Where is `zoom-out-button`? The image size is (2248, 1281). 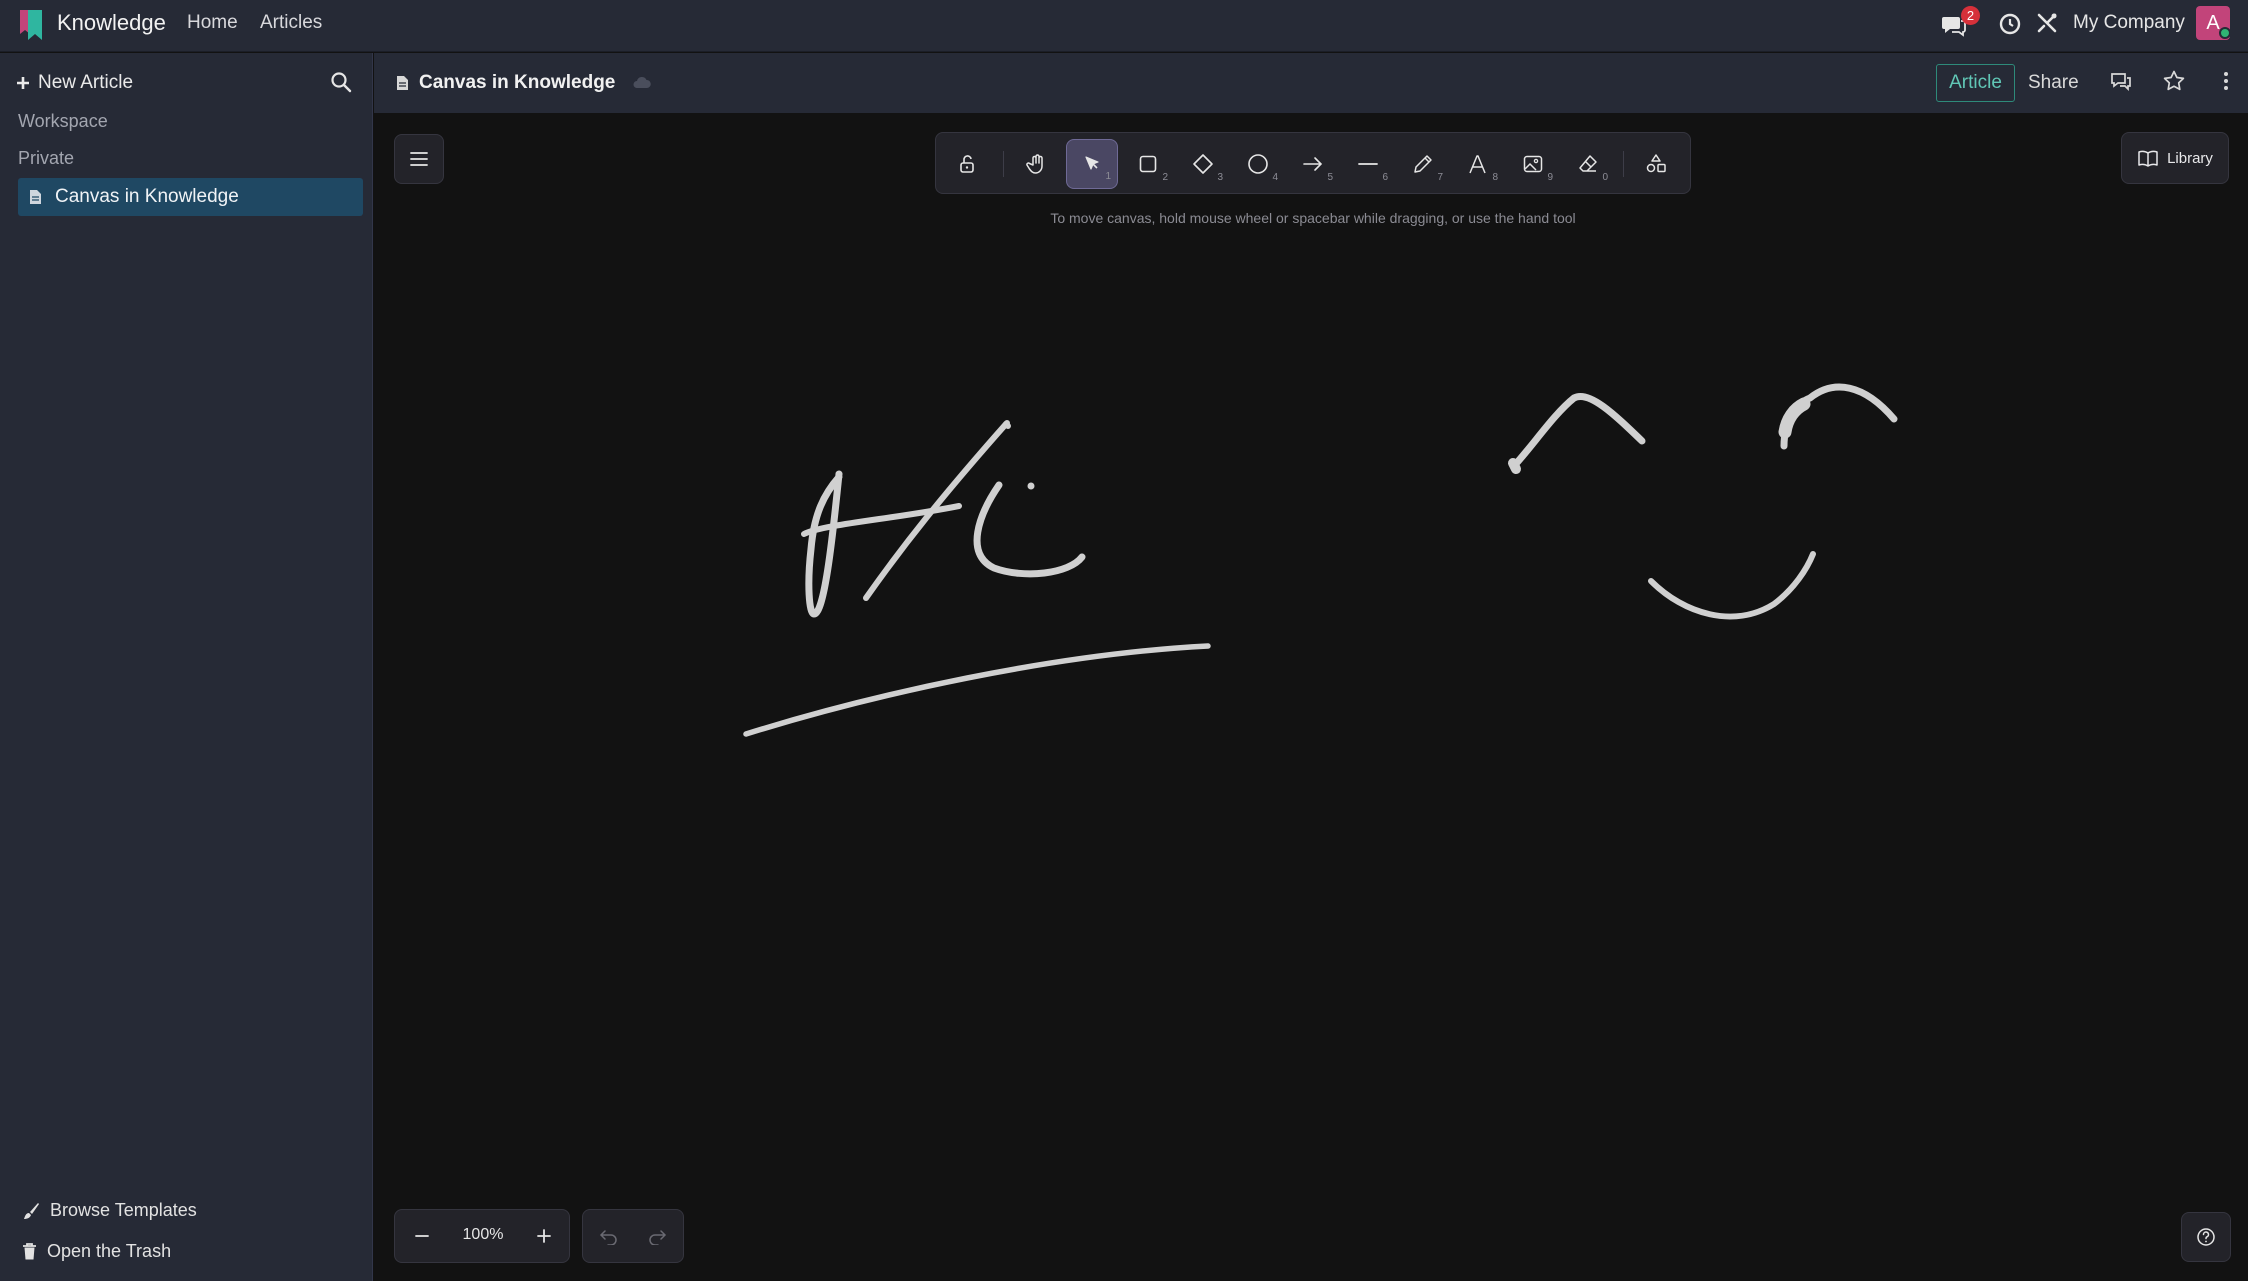 zoom-out-button is located at coordinates (422, 1236).